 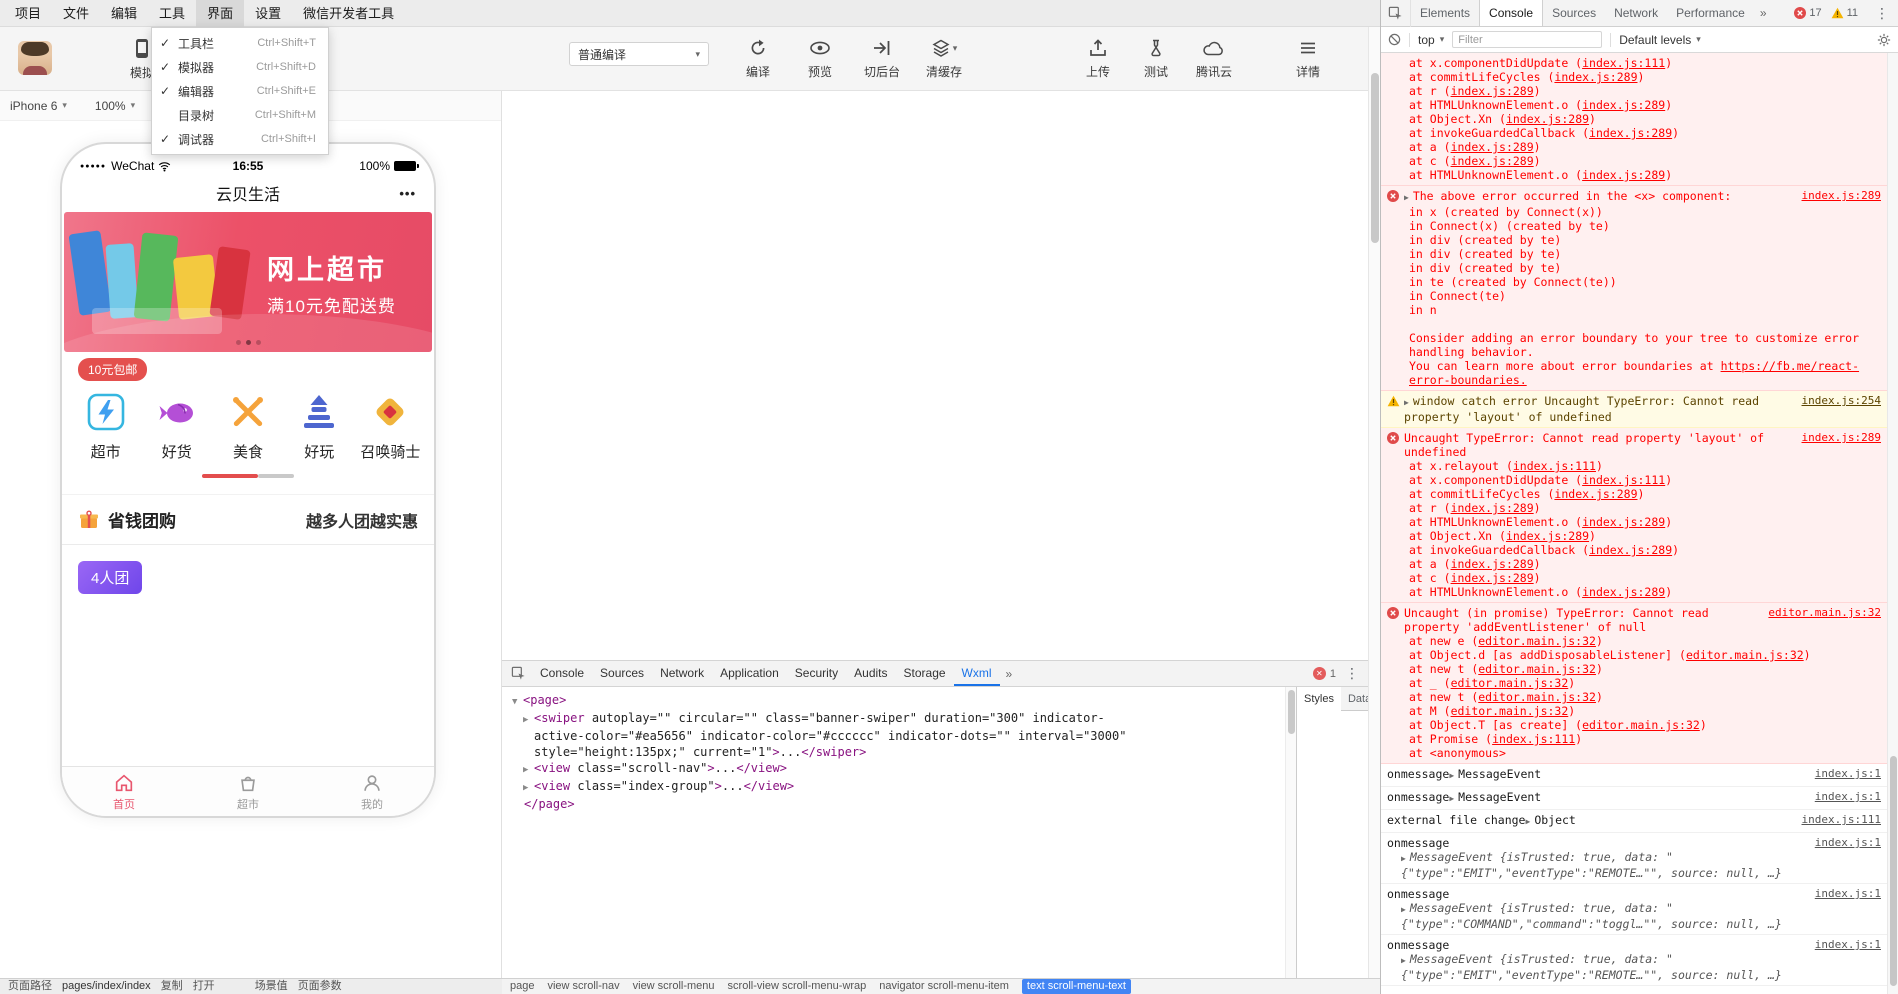 What do you see at coordinates (1394, 39) in the screenshot?
I see `clear-console-icon` at bounding box center [1394, 39].